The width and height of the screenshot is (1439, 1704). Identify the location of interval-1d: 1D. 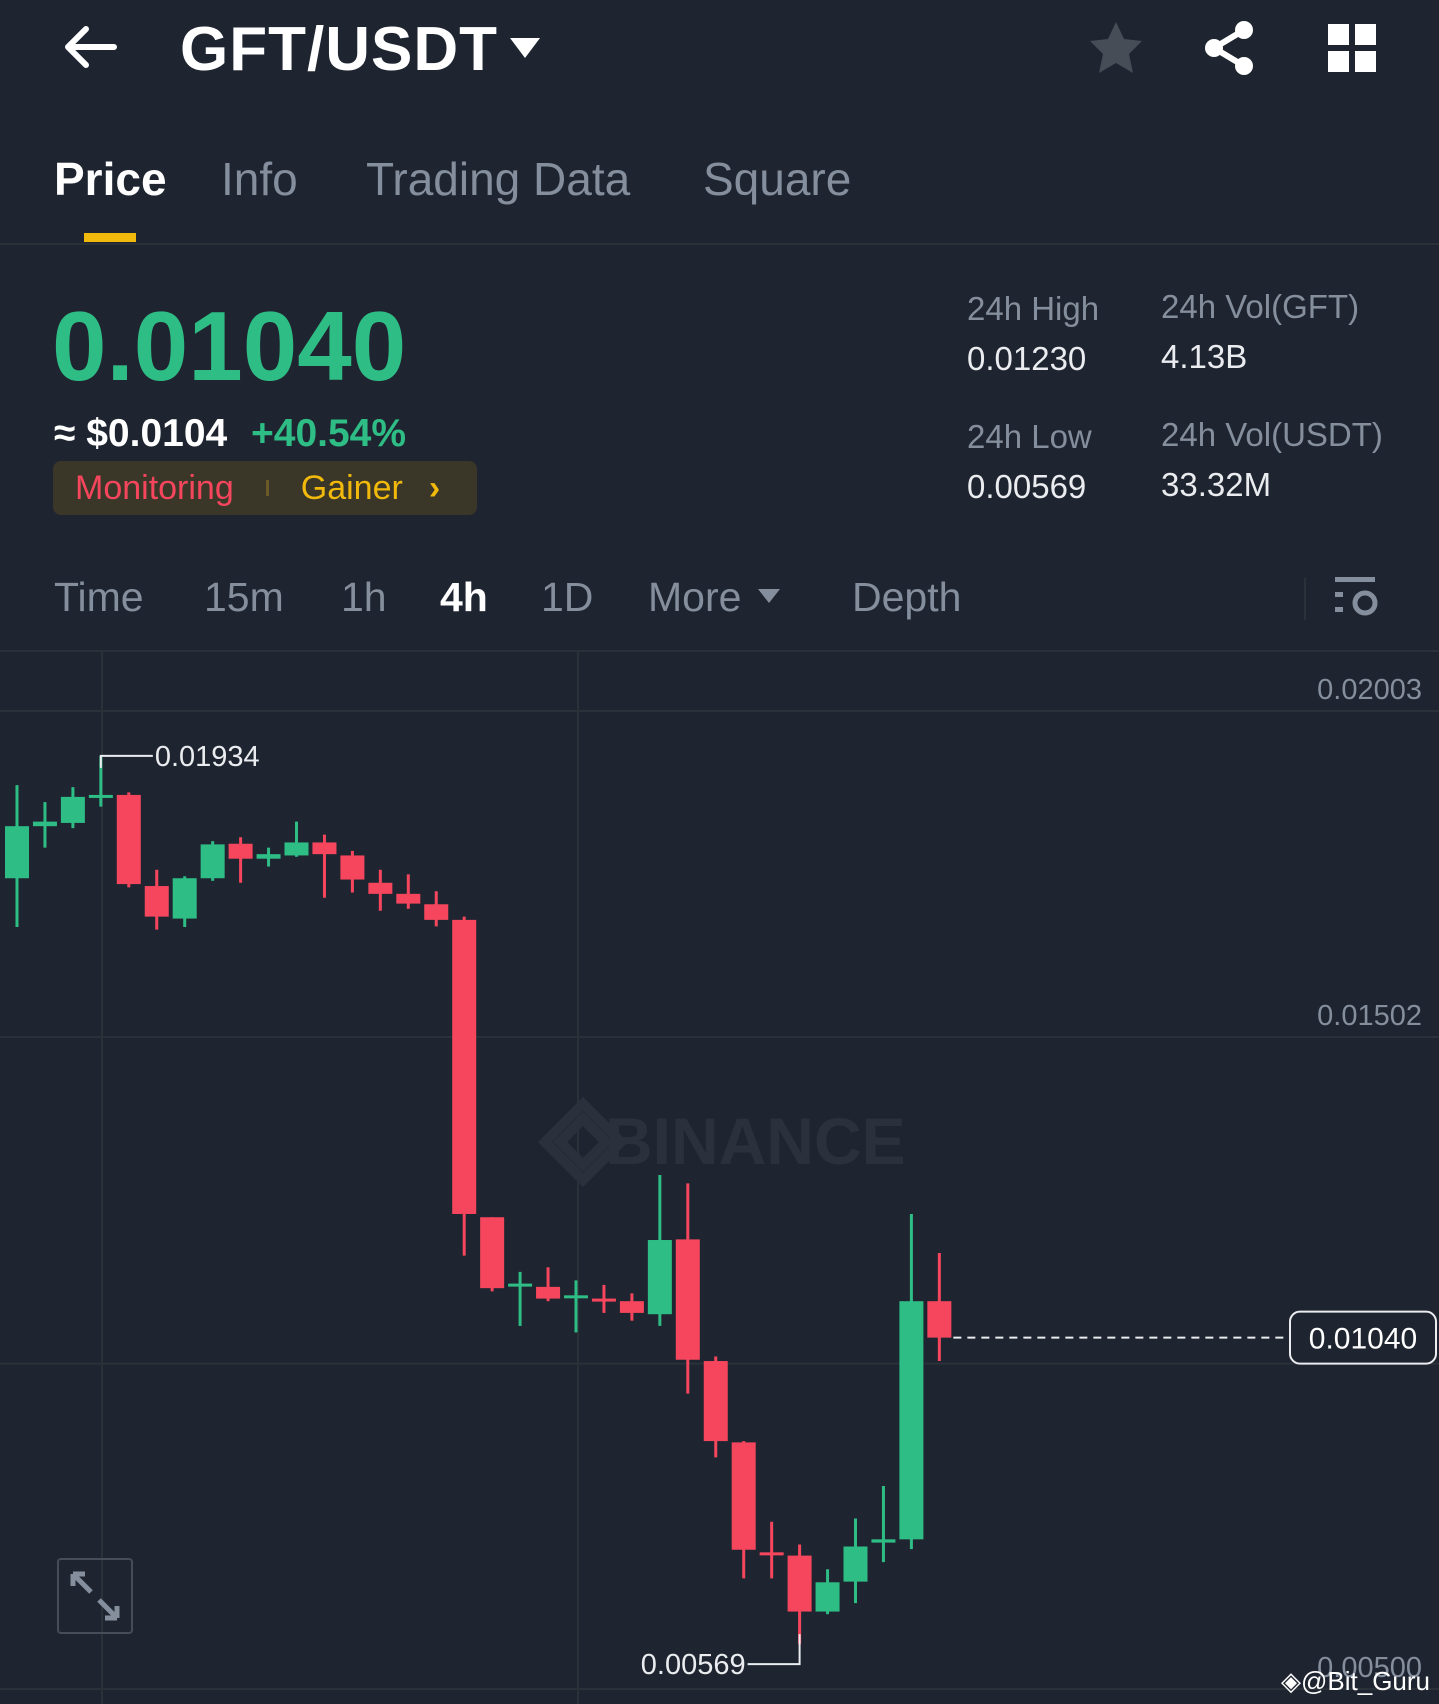
(567, 597).